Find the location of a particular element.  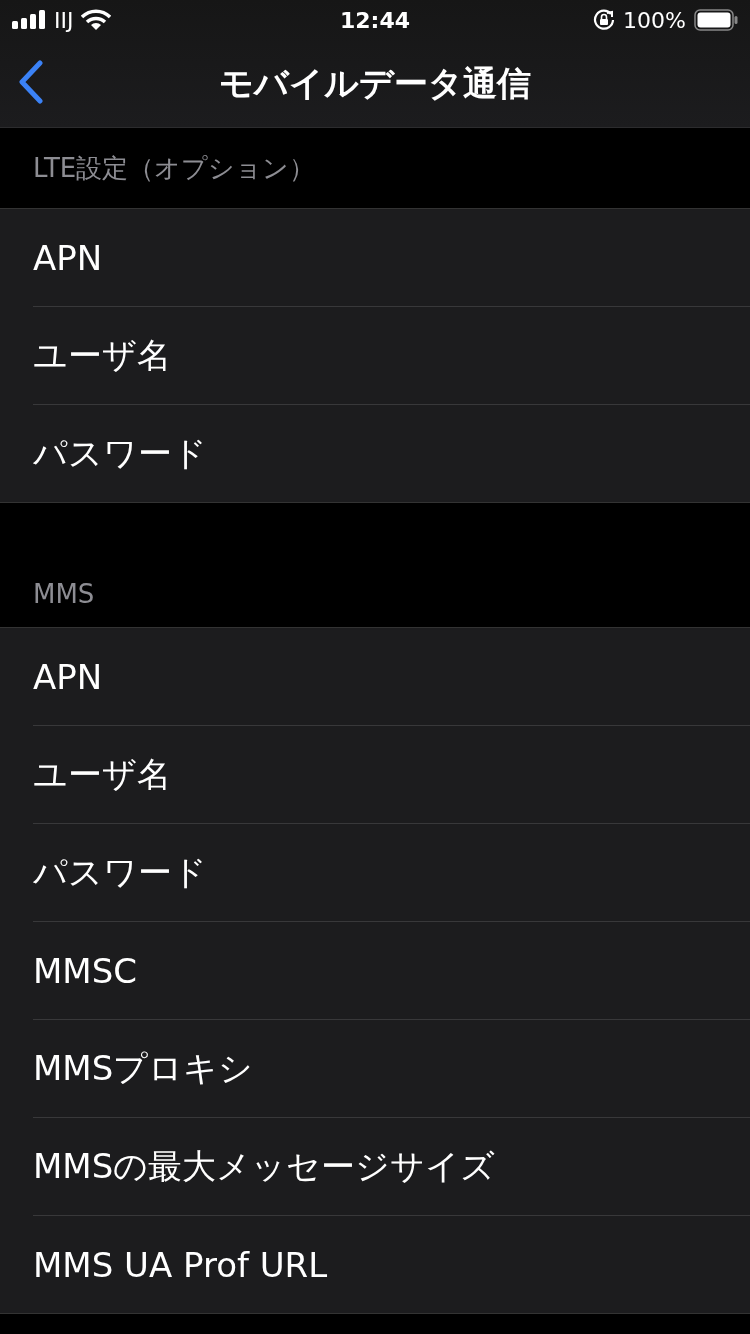

battery-icon is located at coordinates (716, 20).